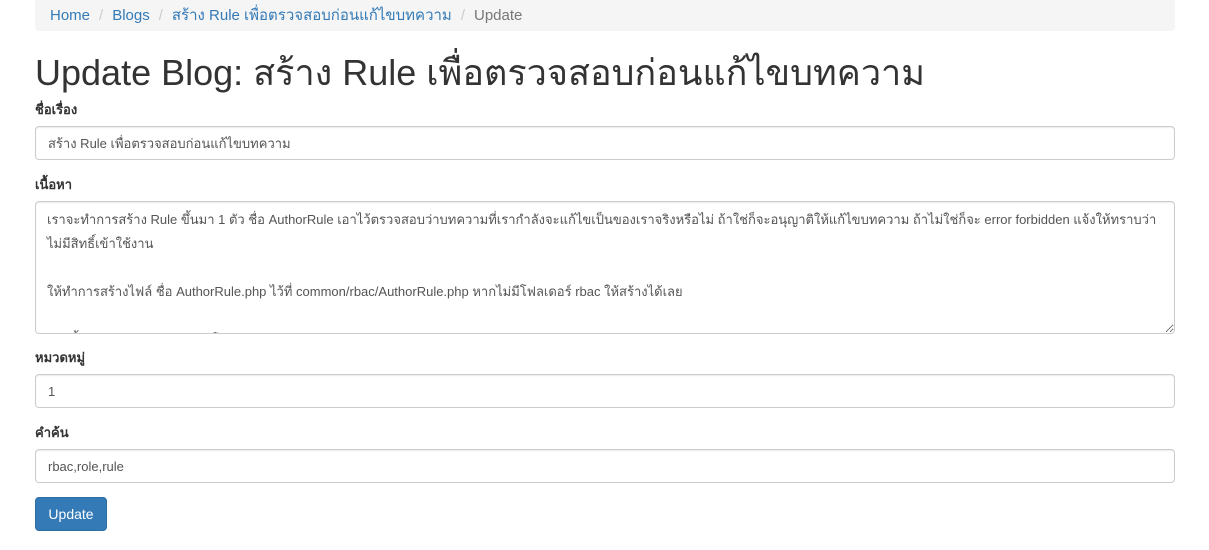 This screenshot has height=550, width=1209. I want to click on title-input, so click(605, 143).